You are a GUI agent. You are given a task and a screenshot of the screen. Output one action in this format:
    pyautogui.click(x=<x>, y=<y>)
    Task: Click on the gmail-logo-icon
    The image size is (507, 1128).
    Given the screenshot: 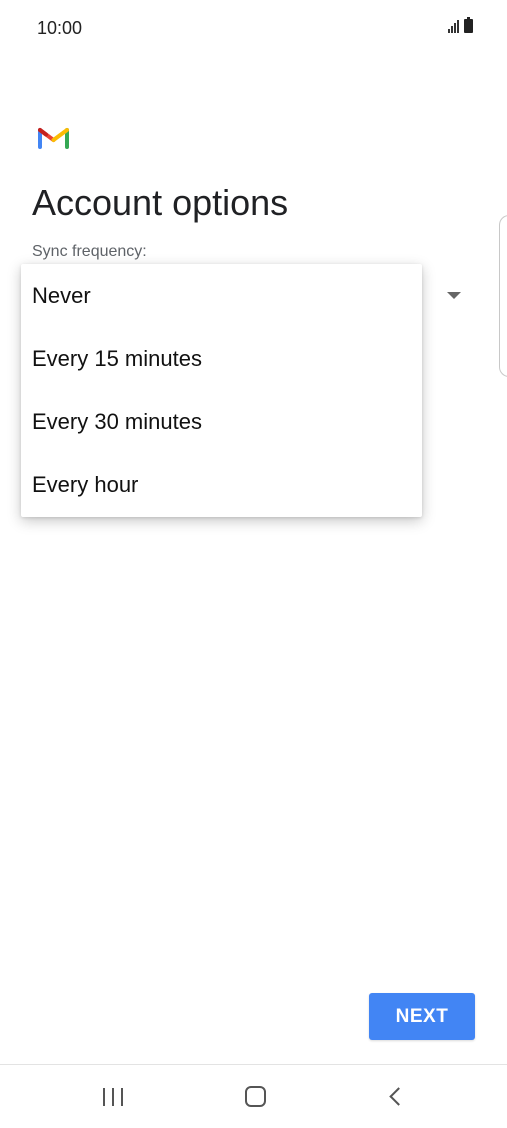 What is the action you would take?
    pyautogui.click(x=53, y=138)
    